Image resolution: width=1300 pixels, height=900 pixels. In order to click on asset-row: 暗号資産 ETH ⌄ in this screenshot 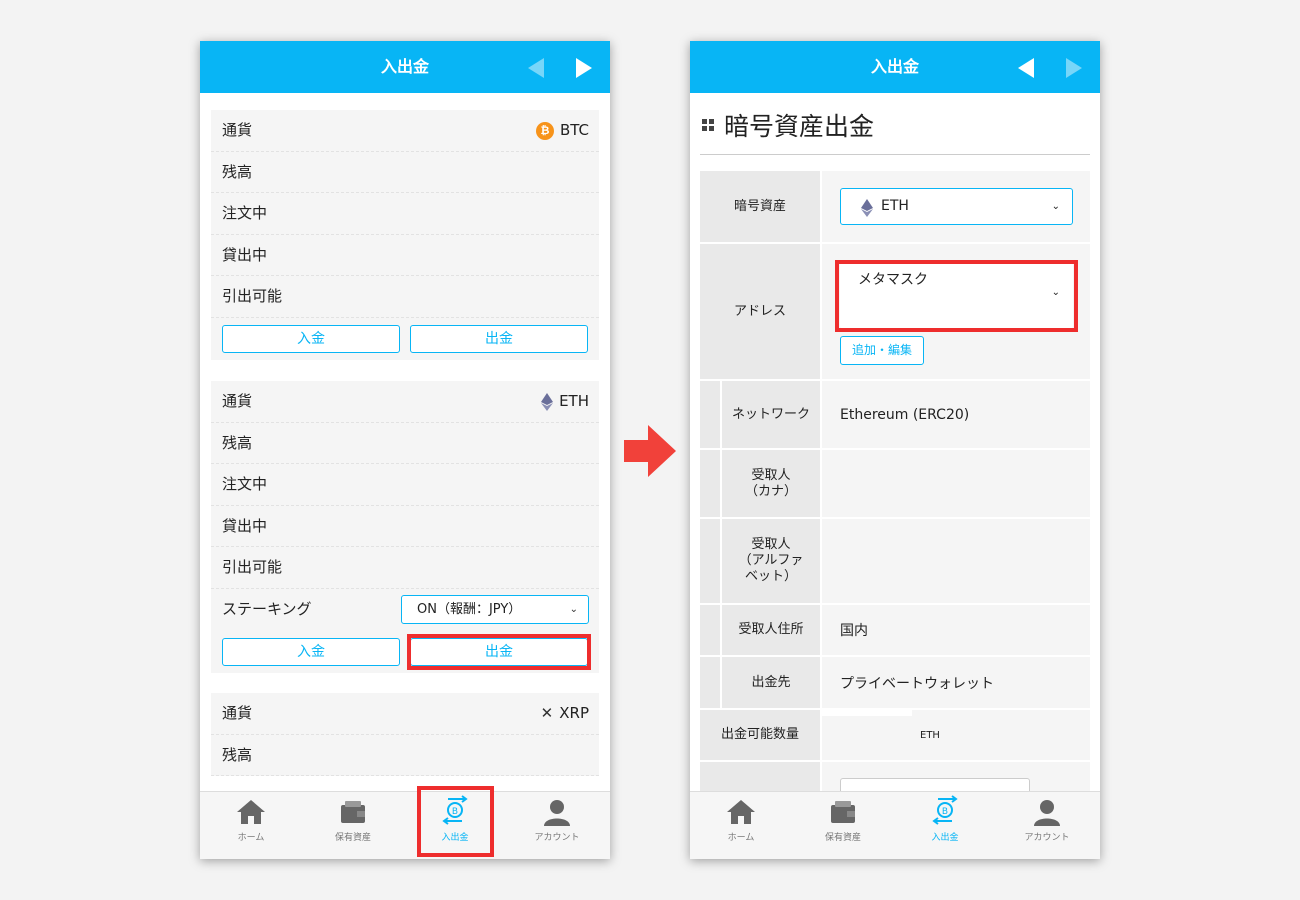, I will do `click(895, 207)`.